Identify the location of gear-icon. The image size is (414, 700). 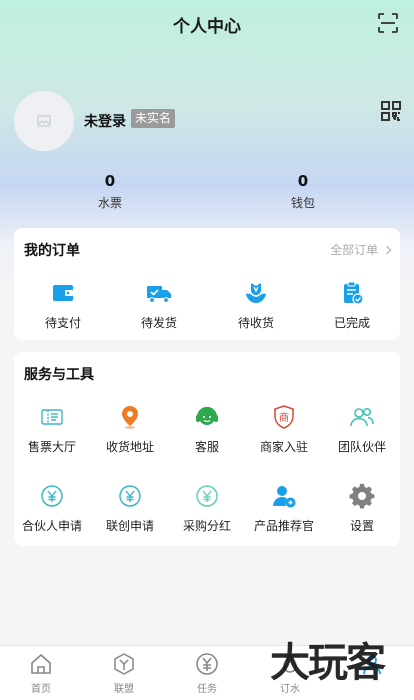
(362, 496).